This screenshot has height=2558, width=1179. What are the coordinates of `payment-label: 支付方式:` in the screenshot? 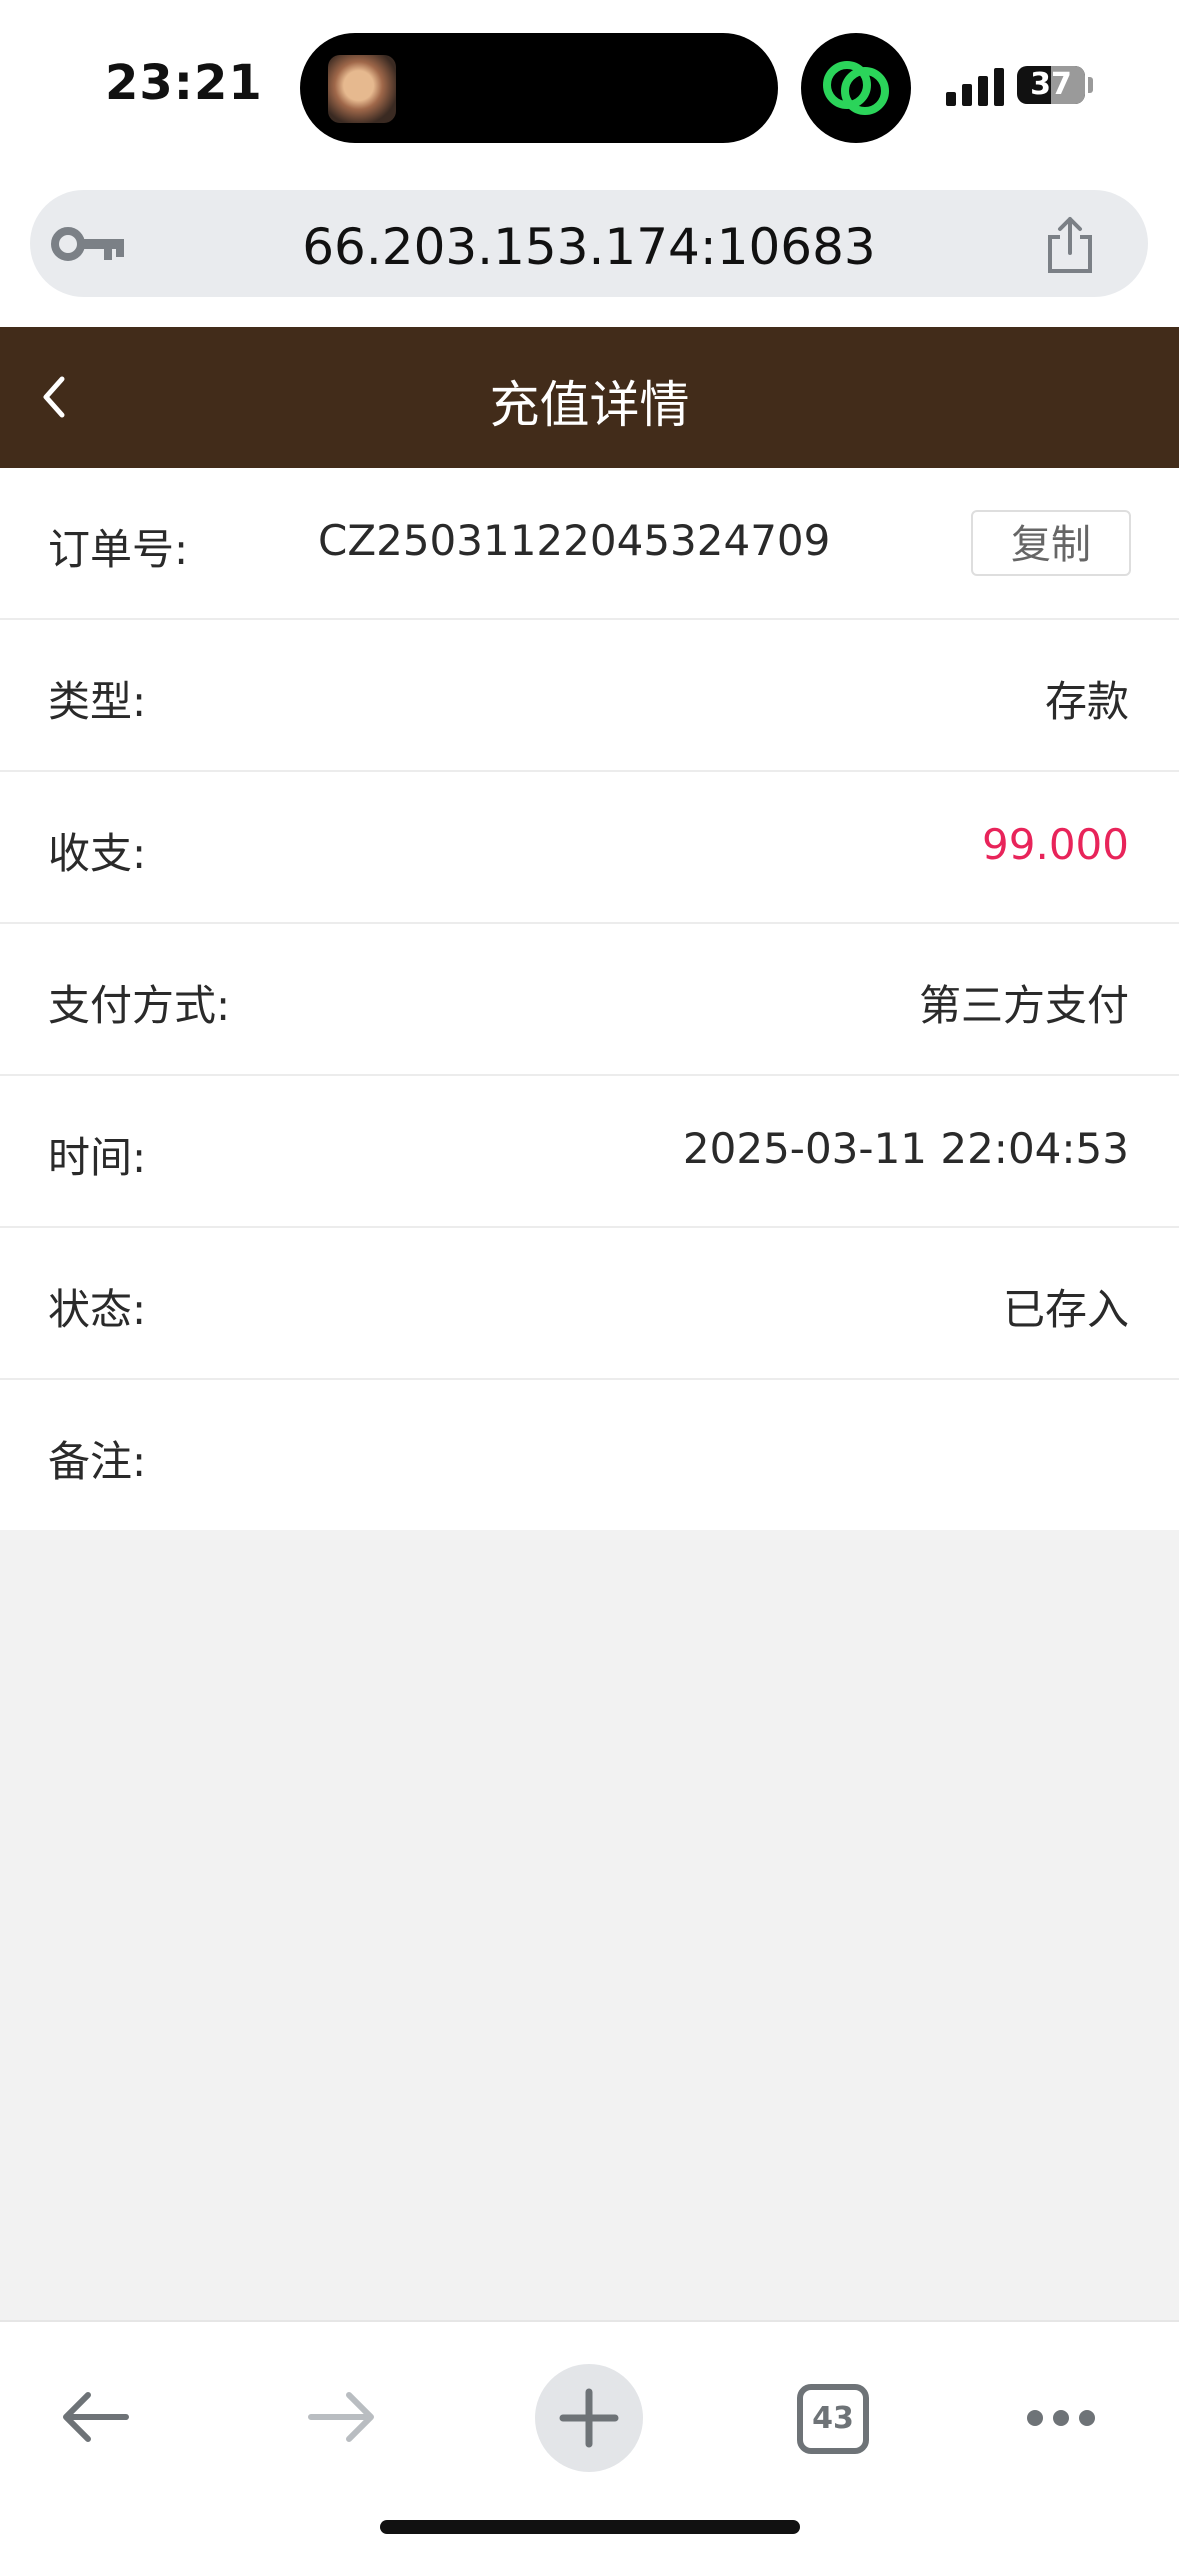 It's located at (139, 1005).